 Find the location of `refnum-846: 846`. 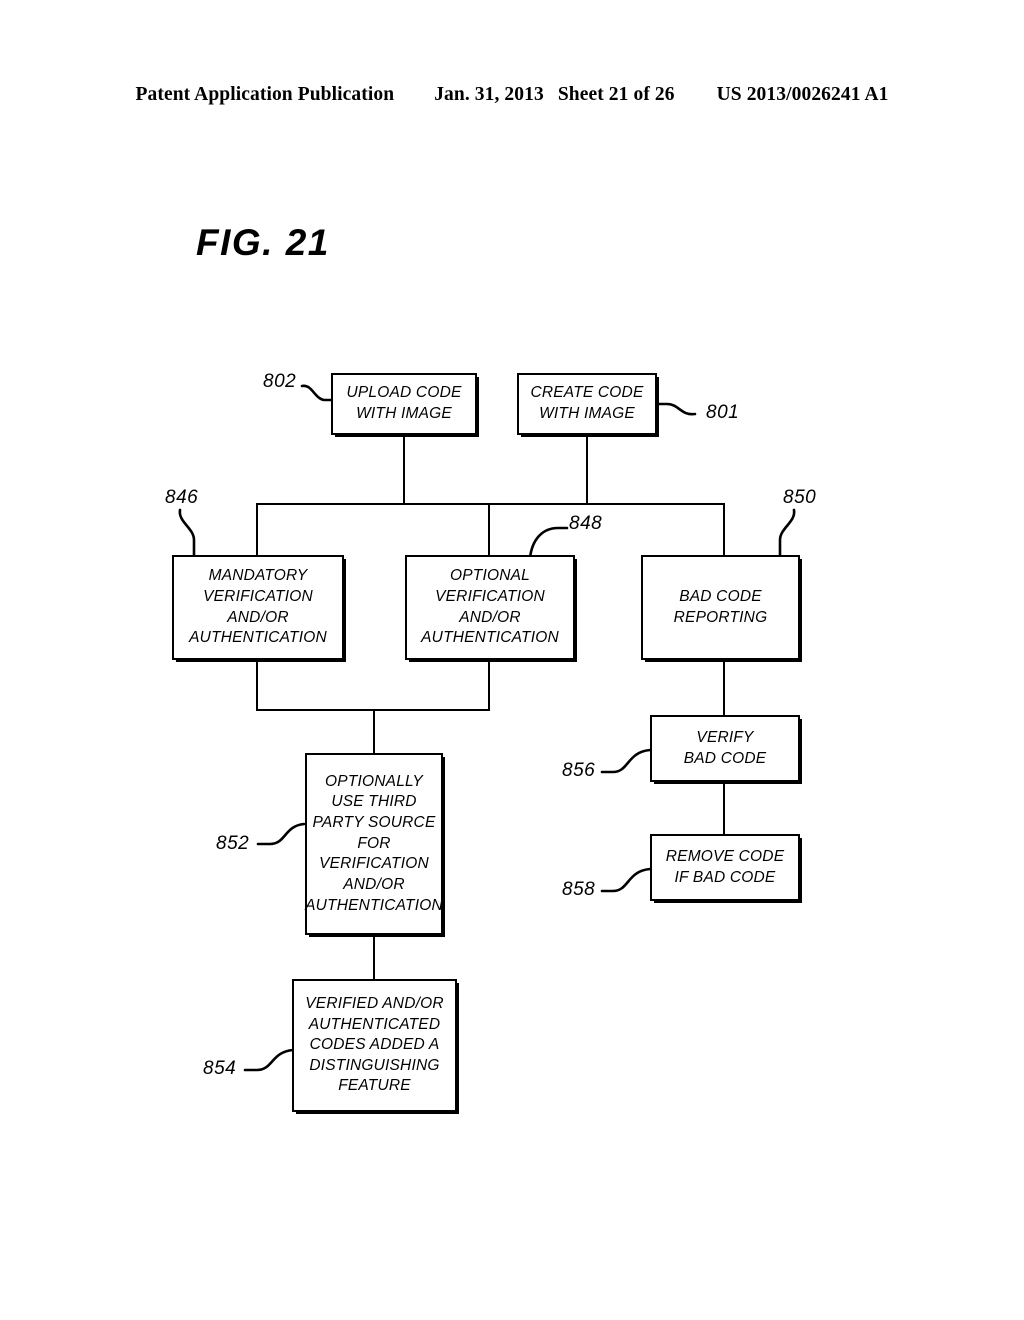

refnum-846: 846 is located at coordinates (182, 497).